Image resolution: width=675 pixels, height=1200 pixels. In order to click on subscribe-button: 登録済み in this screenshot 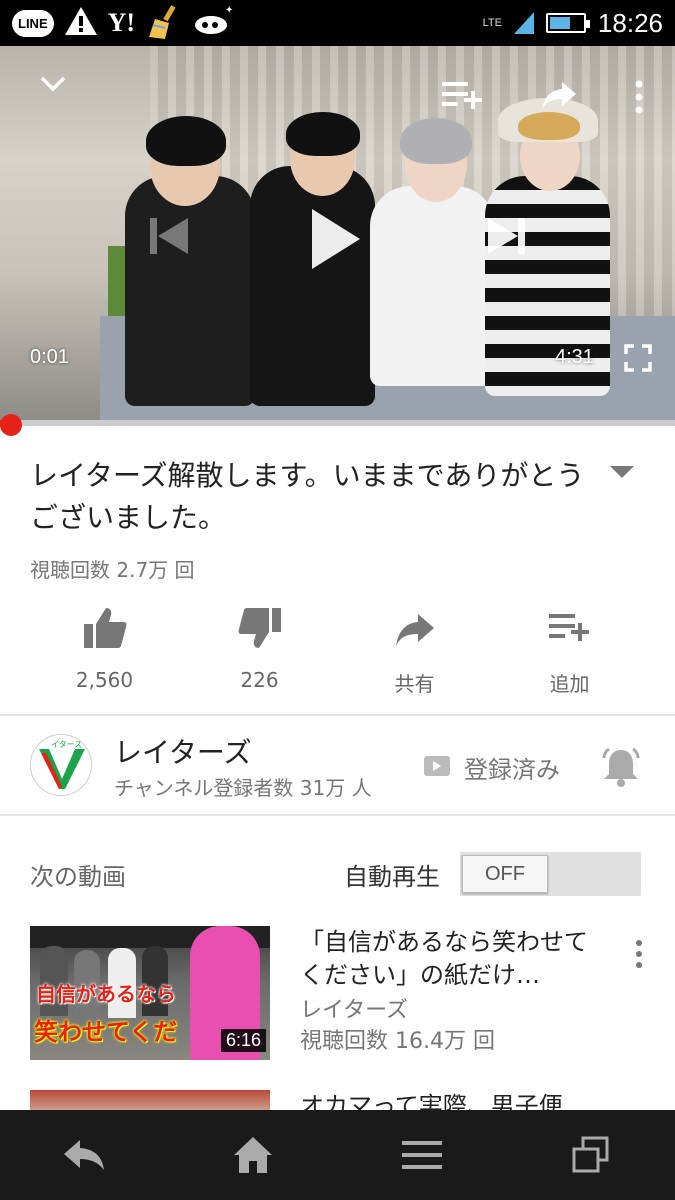, I will do `click(512, 767)`.